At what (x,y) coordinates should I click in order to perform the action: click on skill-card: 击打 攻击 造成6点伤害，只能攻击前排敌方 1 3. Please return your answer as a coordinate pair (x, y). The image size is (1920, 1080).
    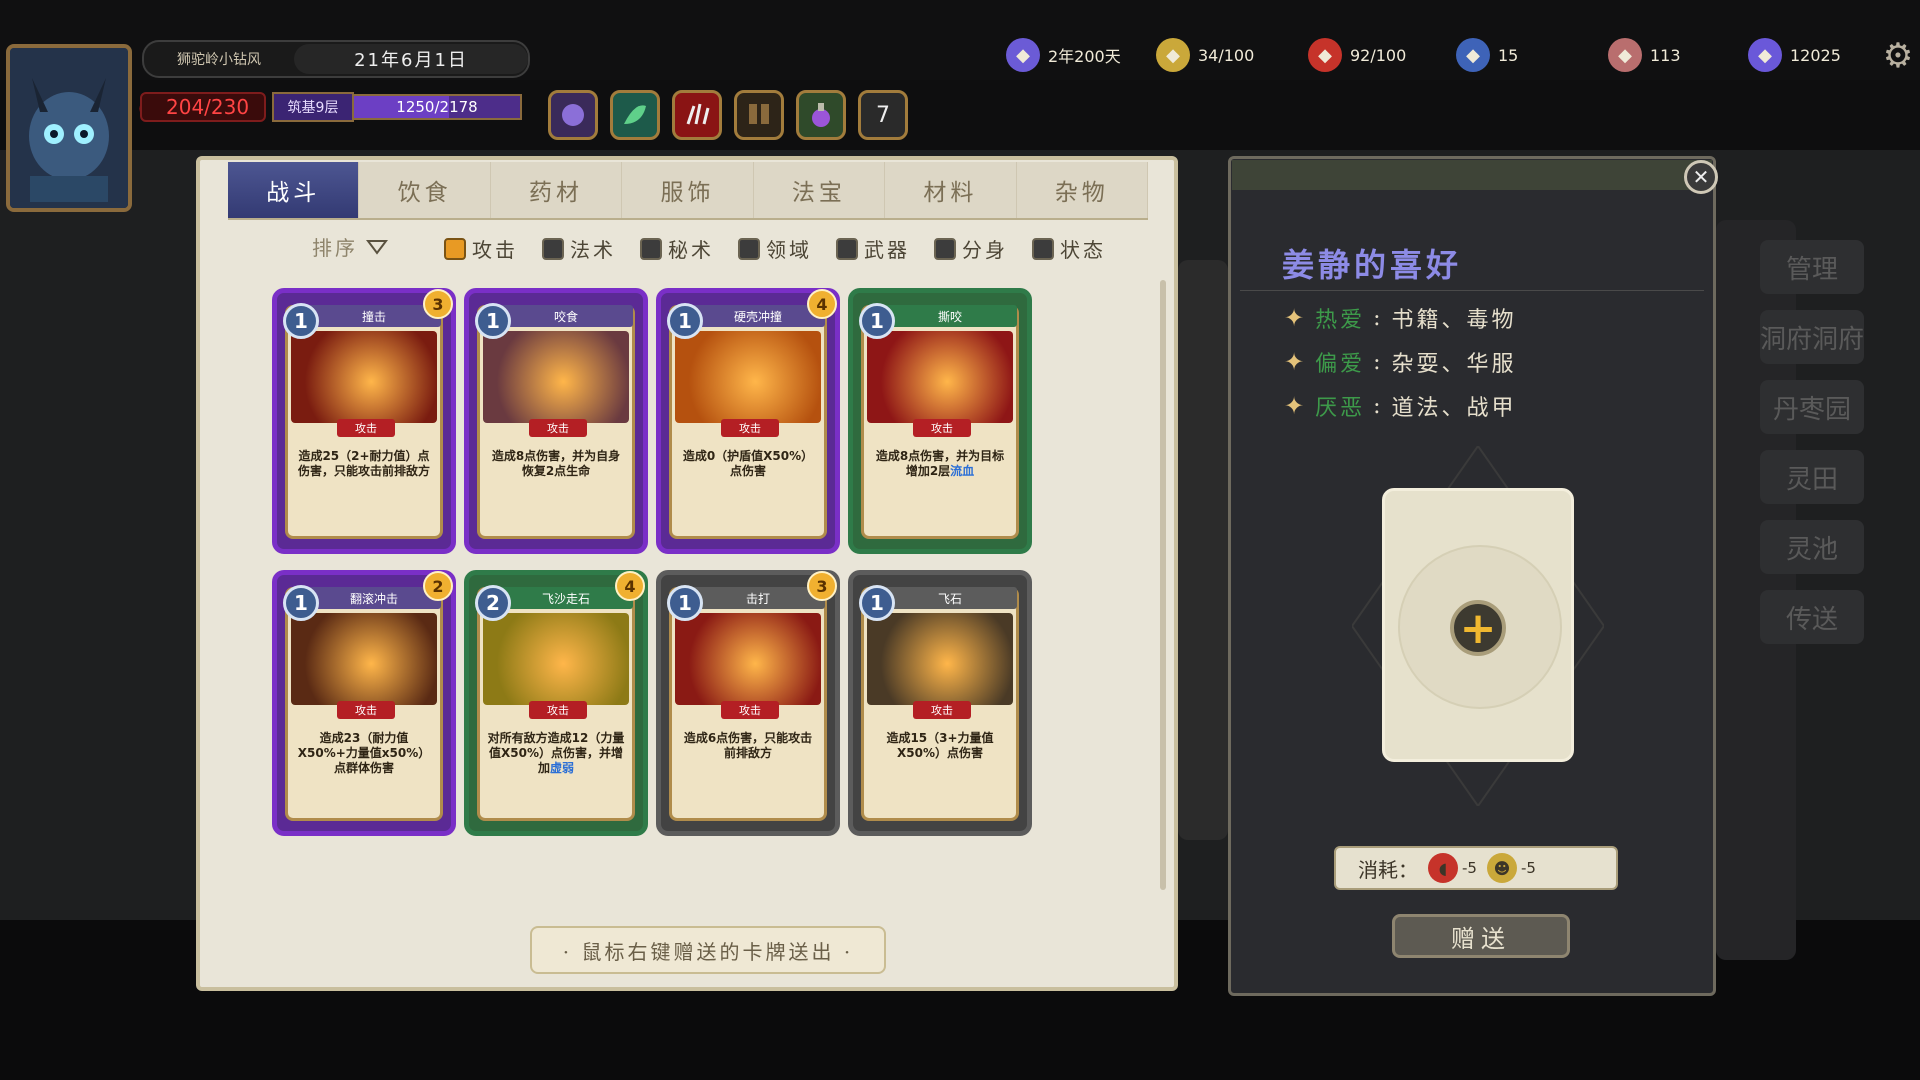
    Looking at the image, I should click on (748, 703).